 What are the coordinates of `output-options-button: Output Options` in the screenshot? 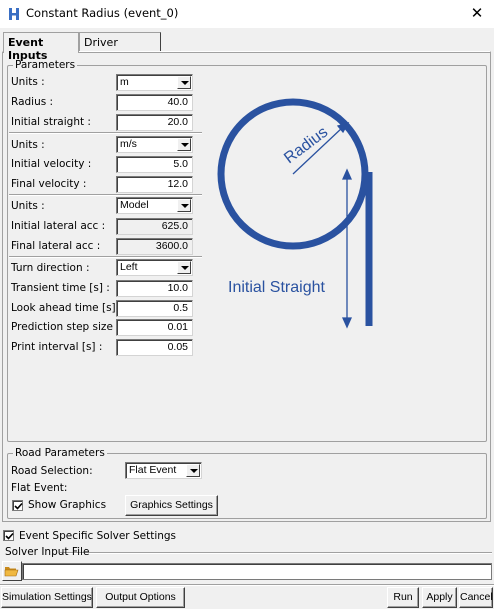 It's located at (140, 597).